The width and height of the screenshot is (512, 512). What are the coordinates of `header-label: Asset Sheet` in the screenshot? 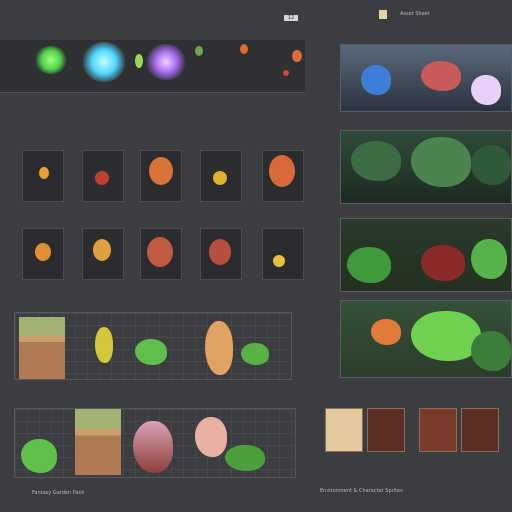 It's located at (415, 14).